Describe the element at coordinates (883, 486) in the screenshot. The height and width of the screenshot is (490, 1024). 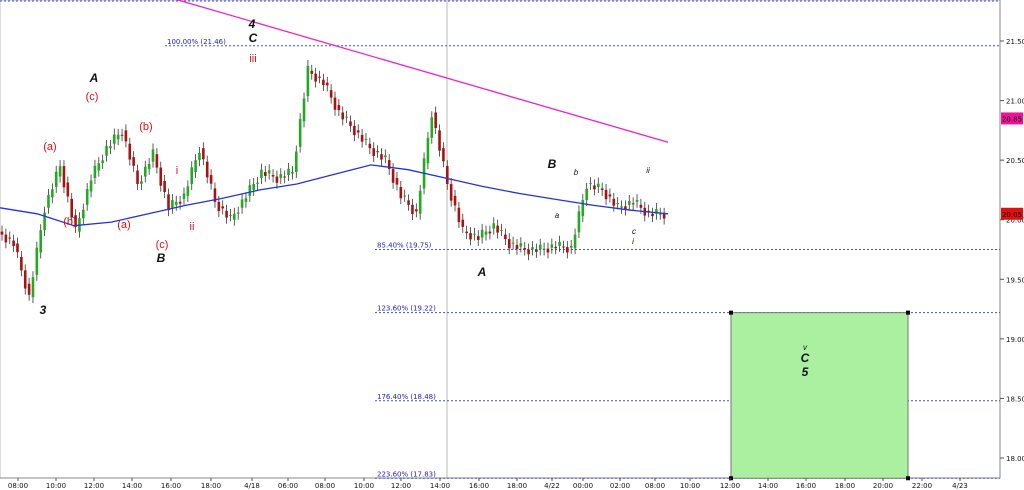
I see `x-tick-label: 20:00` at that location.